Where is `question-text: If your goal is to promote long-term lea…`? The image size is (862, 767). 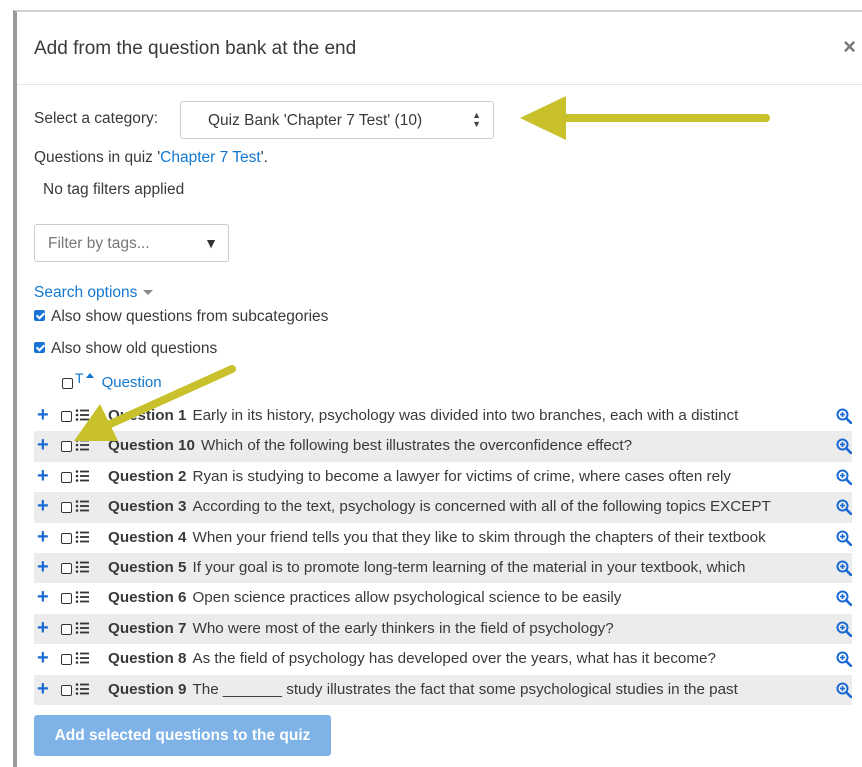
question-text: If your goal is to promote long-term lea… is located at coordinates (469, 567).